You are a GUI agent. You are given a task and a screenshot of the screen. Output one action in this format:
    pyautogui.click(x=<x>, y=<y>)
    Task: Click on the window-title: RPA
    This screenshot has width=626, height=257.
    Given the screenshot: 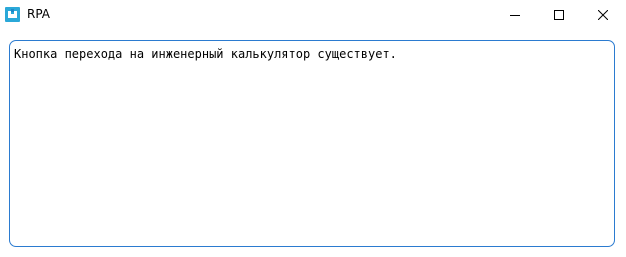 What is the action you would take?
    pyautogui.click(x=39, y=14)
    